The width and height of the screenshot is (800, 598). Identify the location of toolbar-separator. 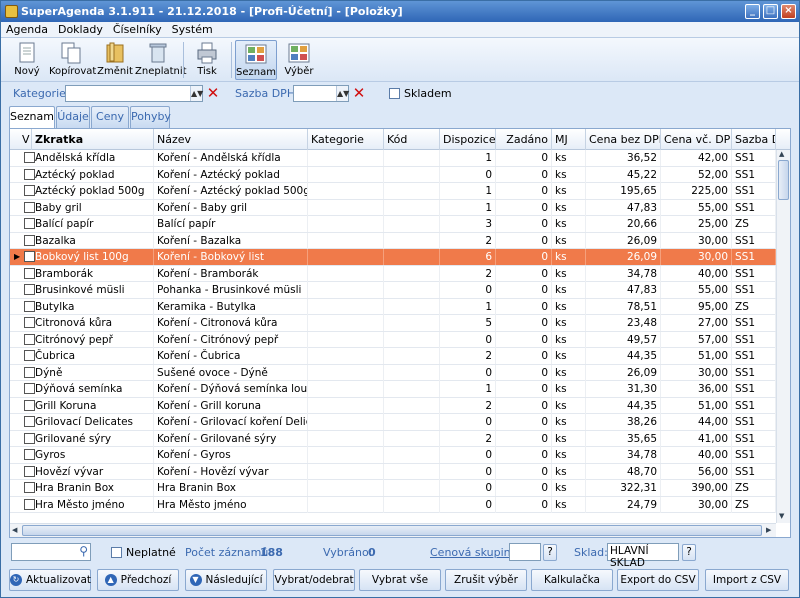
(183, 60).